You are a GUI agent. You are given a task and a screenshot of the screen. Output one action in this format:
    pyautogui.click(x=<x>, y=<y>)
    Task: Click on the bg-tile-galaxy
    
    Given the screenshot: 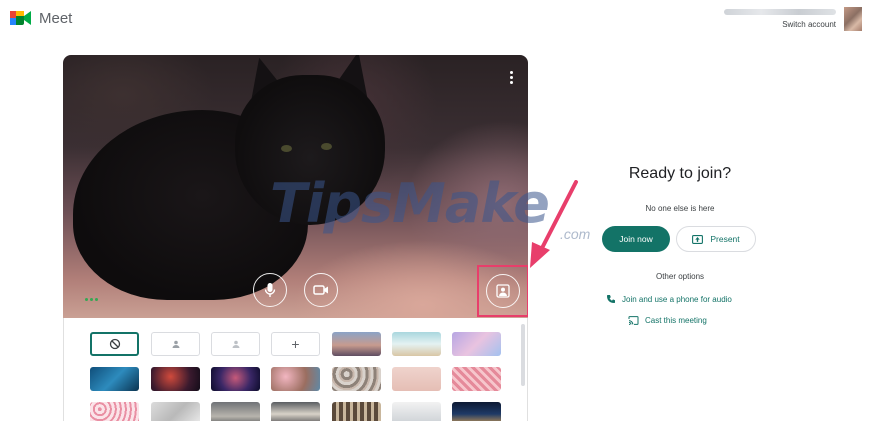 What is the action you would take?
    pyautogui.click(x=235, y=379)
    